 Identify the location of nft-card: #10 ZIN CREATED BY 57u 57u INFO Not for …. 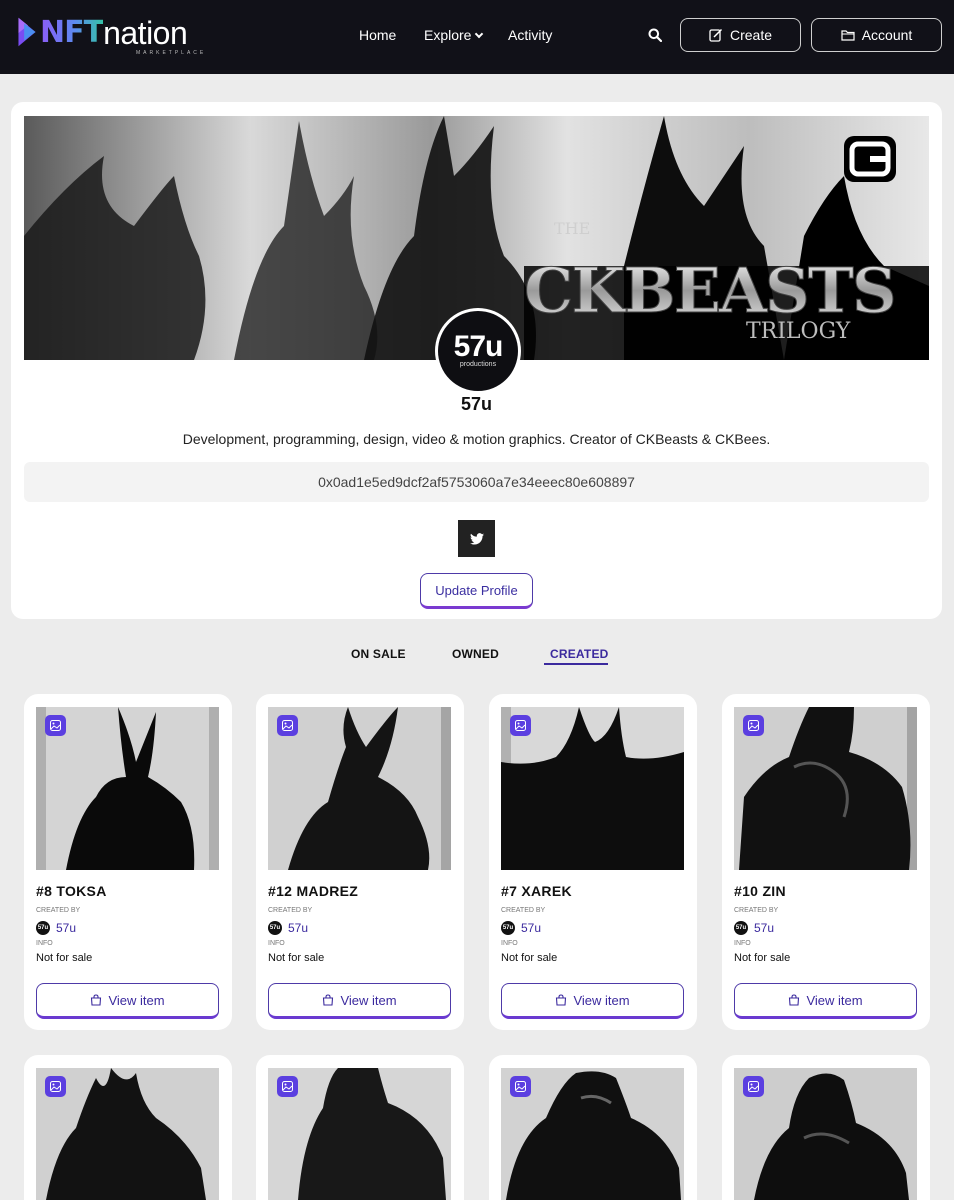
(826, 862).